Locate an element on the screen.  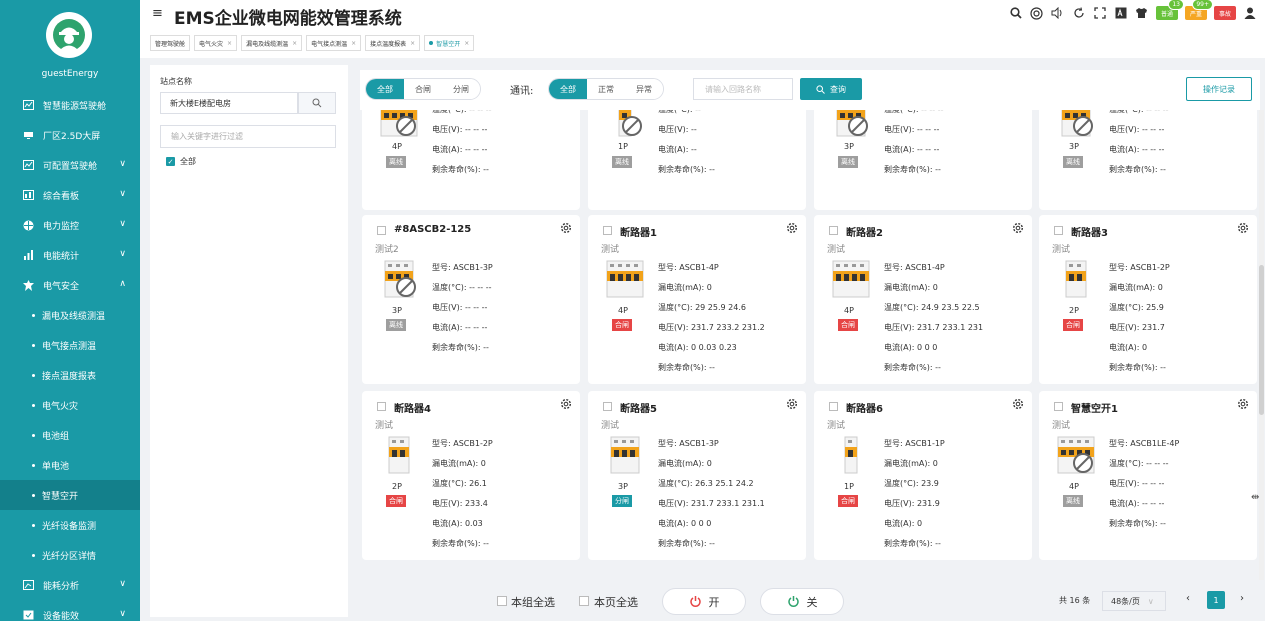
tab-temp-report: 接点温度报表 × is located at coordinates (393, 43).